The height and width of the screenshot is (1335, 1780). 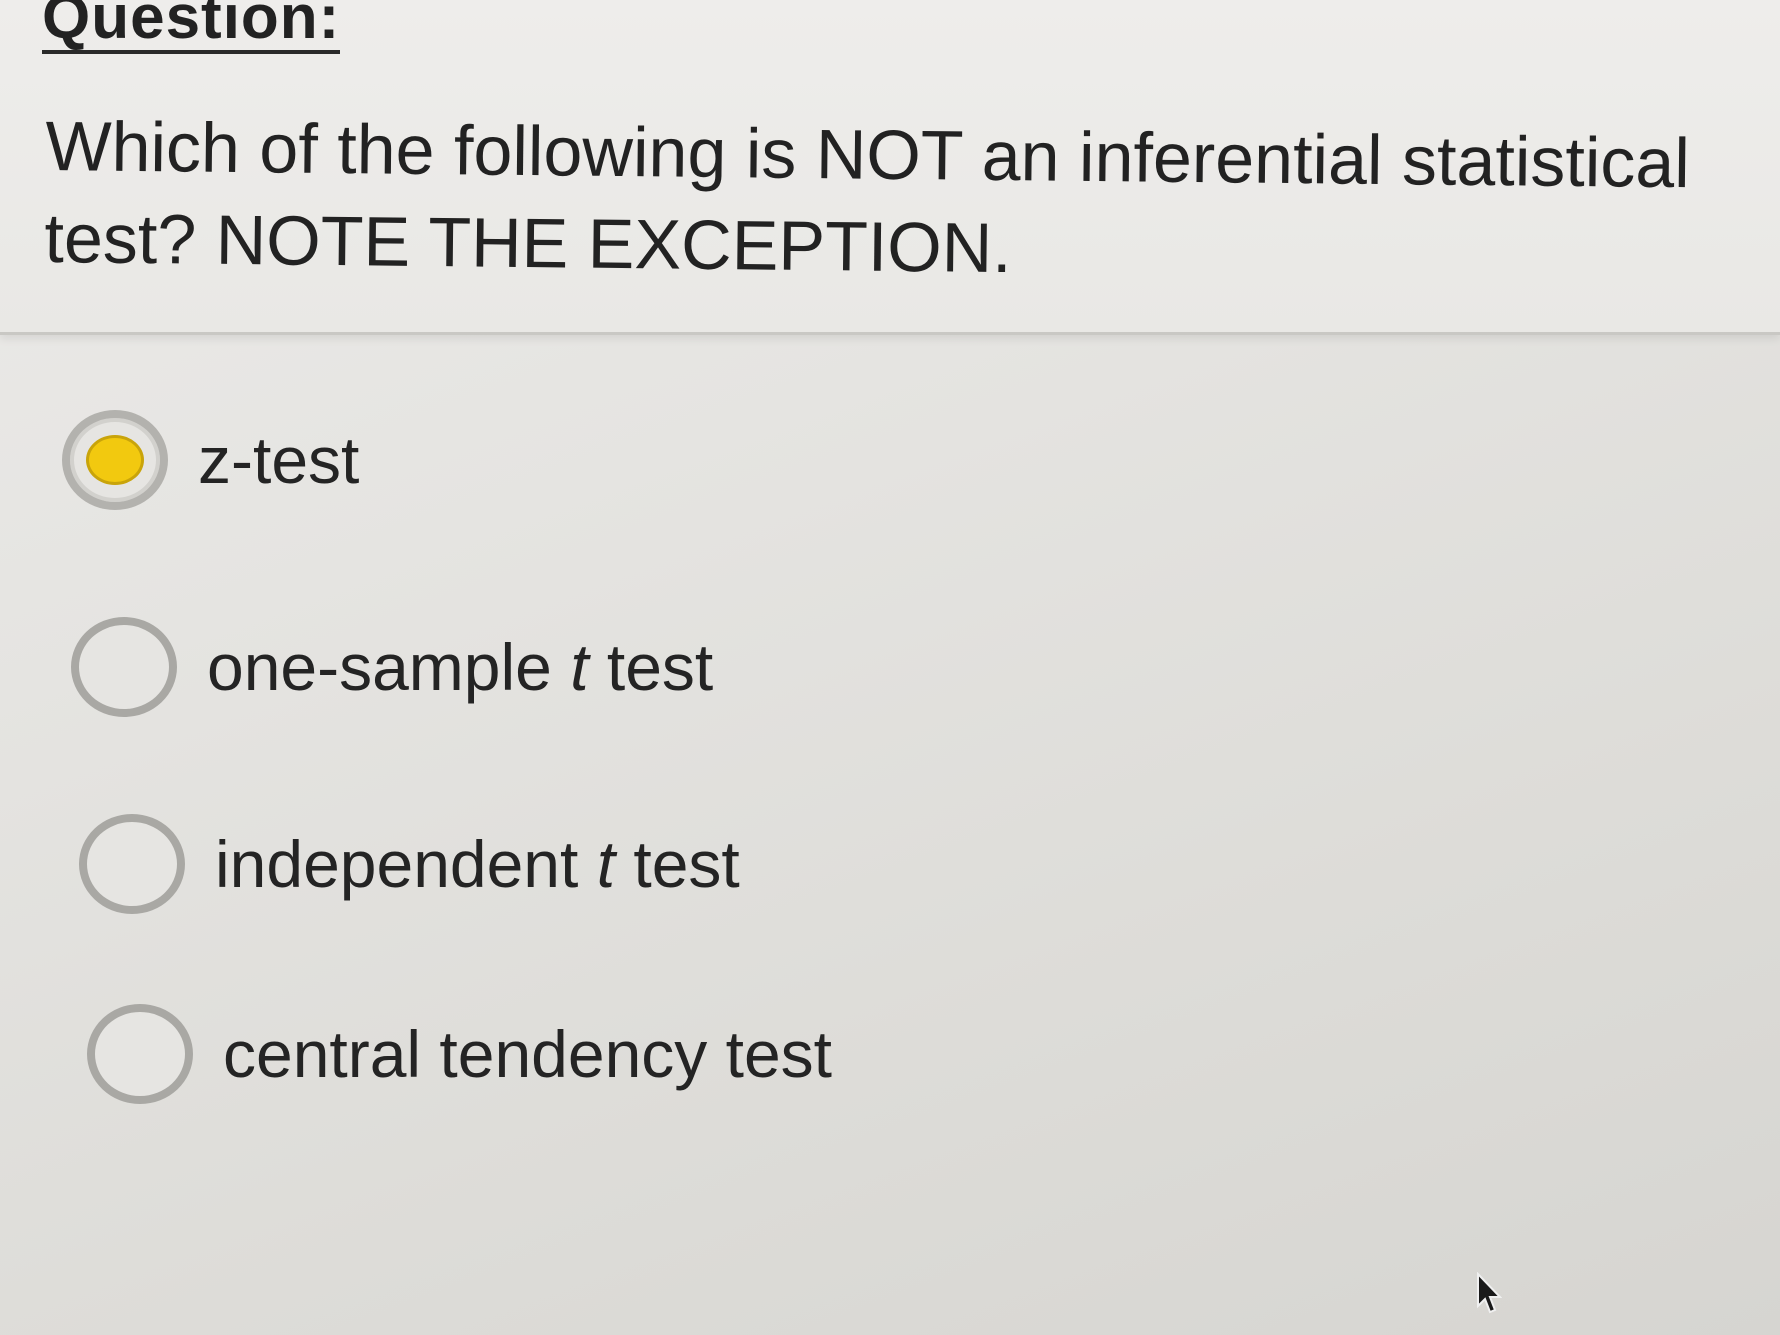 I want to click on option-label: independent t test, so click(x=477, y=864).